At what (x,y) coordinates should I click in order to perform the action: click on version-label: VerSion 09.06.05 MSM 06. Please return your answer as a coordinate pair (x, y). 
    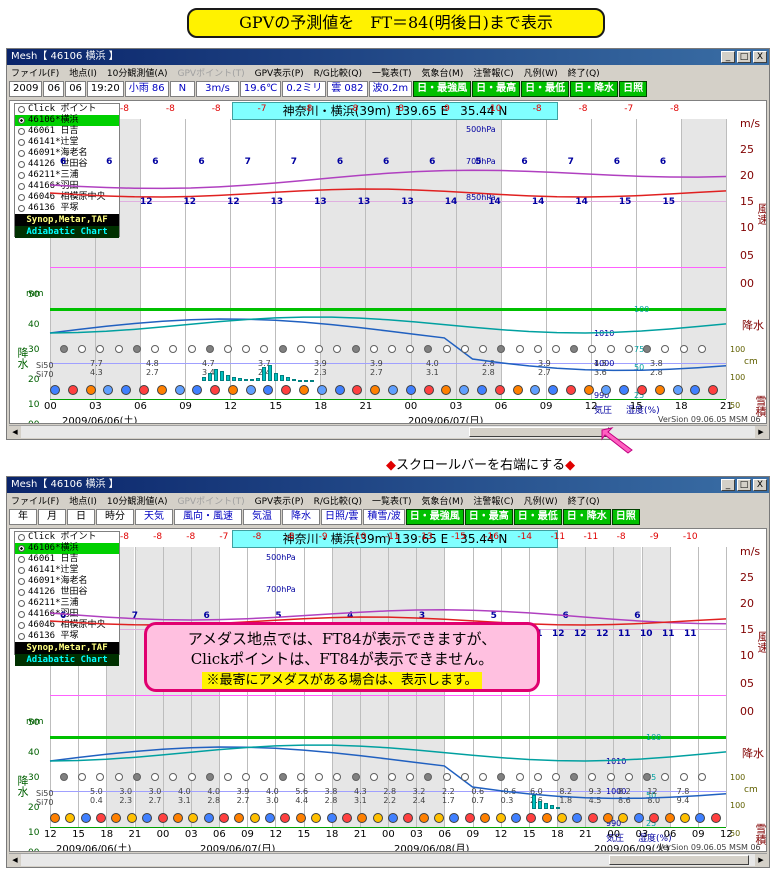
    Looking at the image, I should click on (709, 847).